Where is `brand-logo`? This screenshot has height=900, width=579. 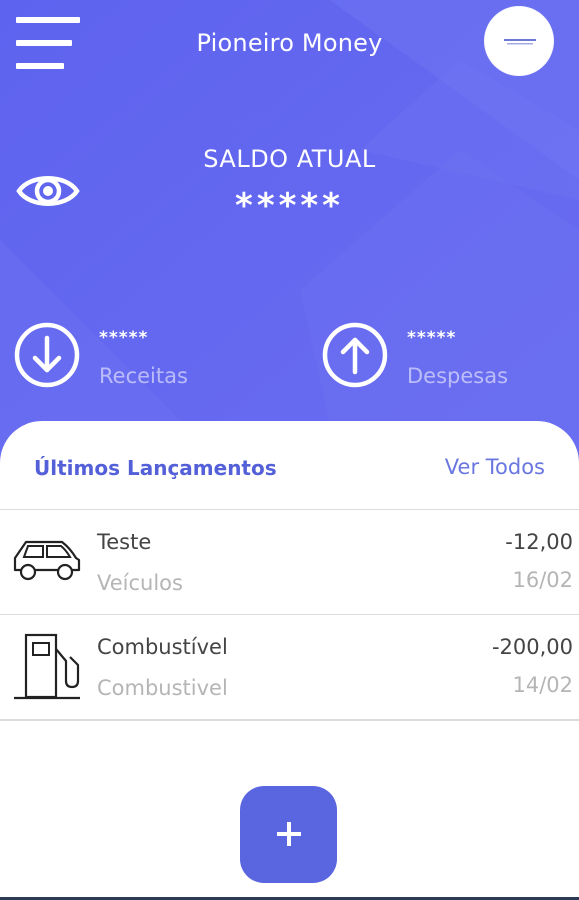 brand-logo is located at coordinates (519, 41).